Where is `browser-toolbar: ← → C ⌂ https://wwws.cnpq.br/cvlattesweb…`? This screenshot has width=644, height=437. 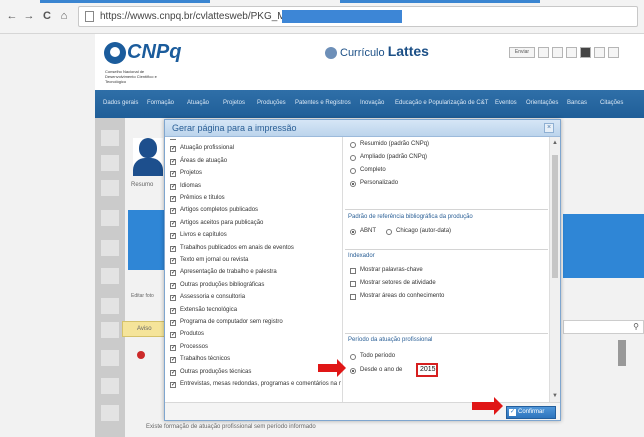
browser-toolbar: ← → C ⌂ https://wwws.cnpq.br/cvlattesweb… is located at coordinates (322, 17).